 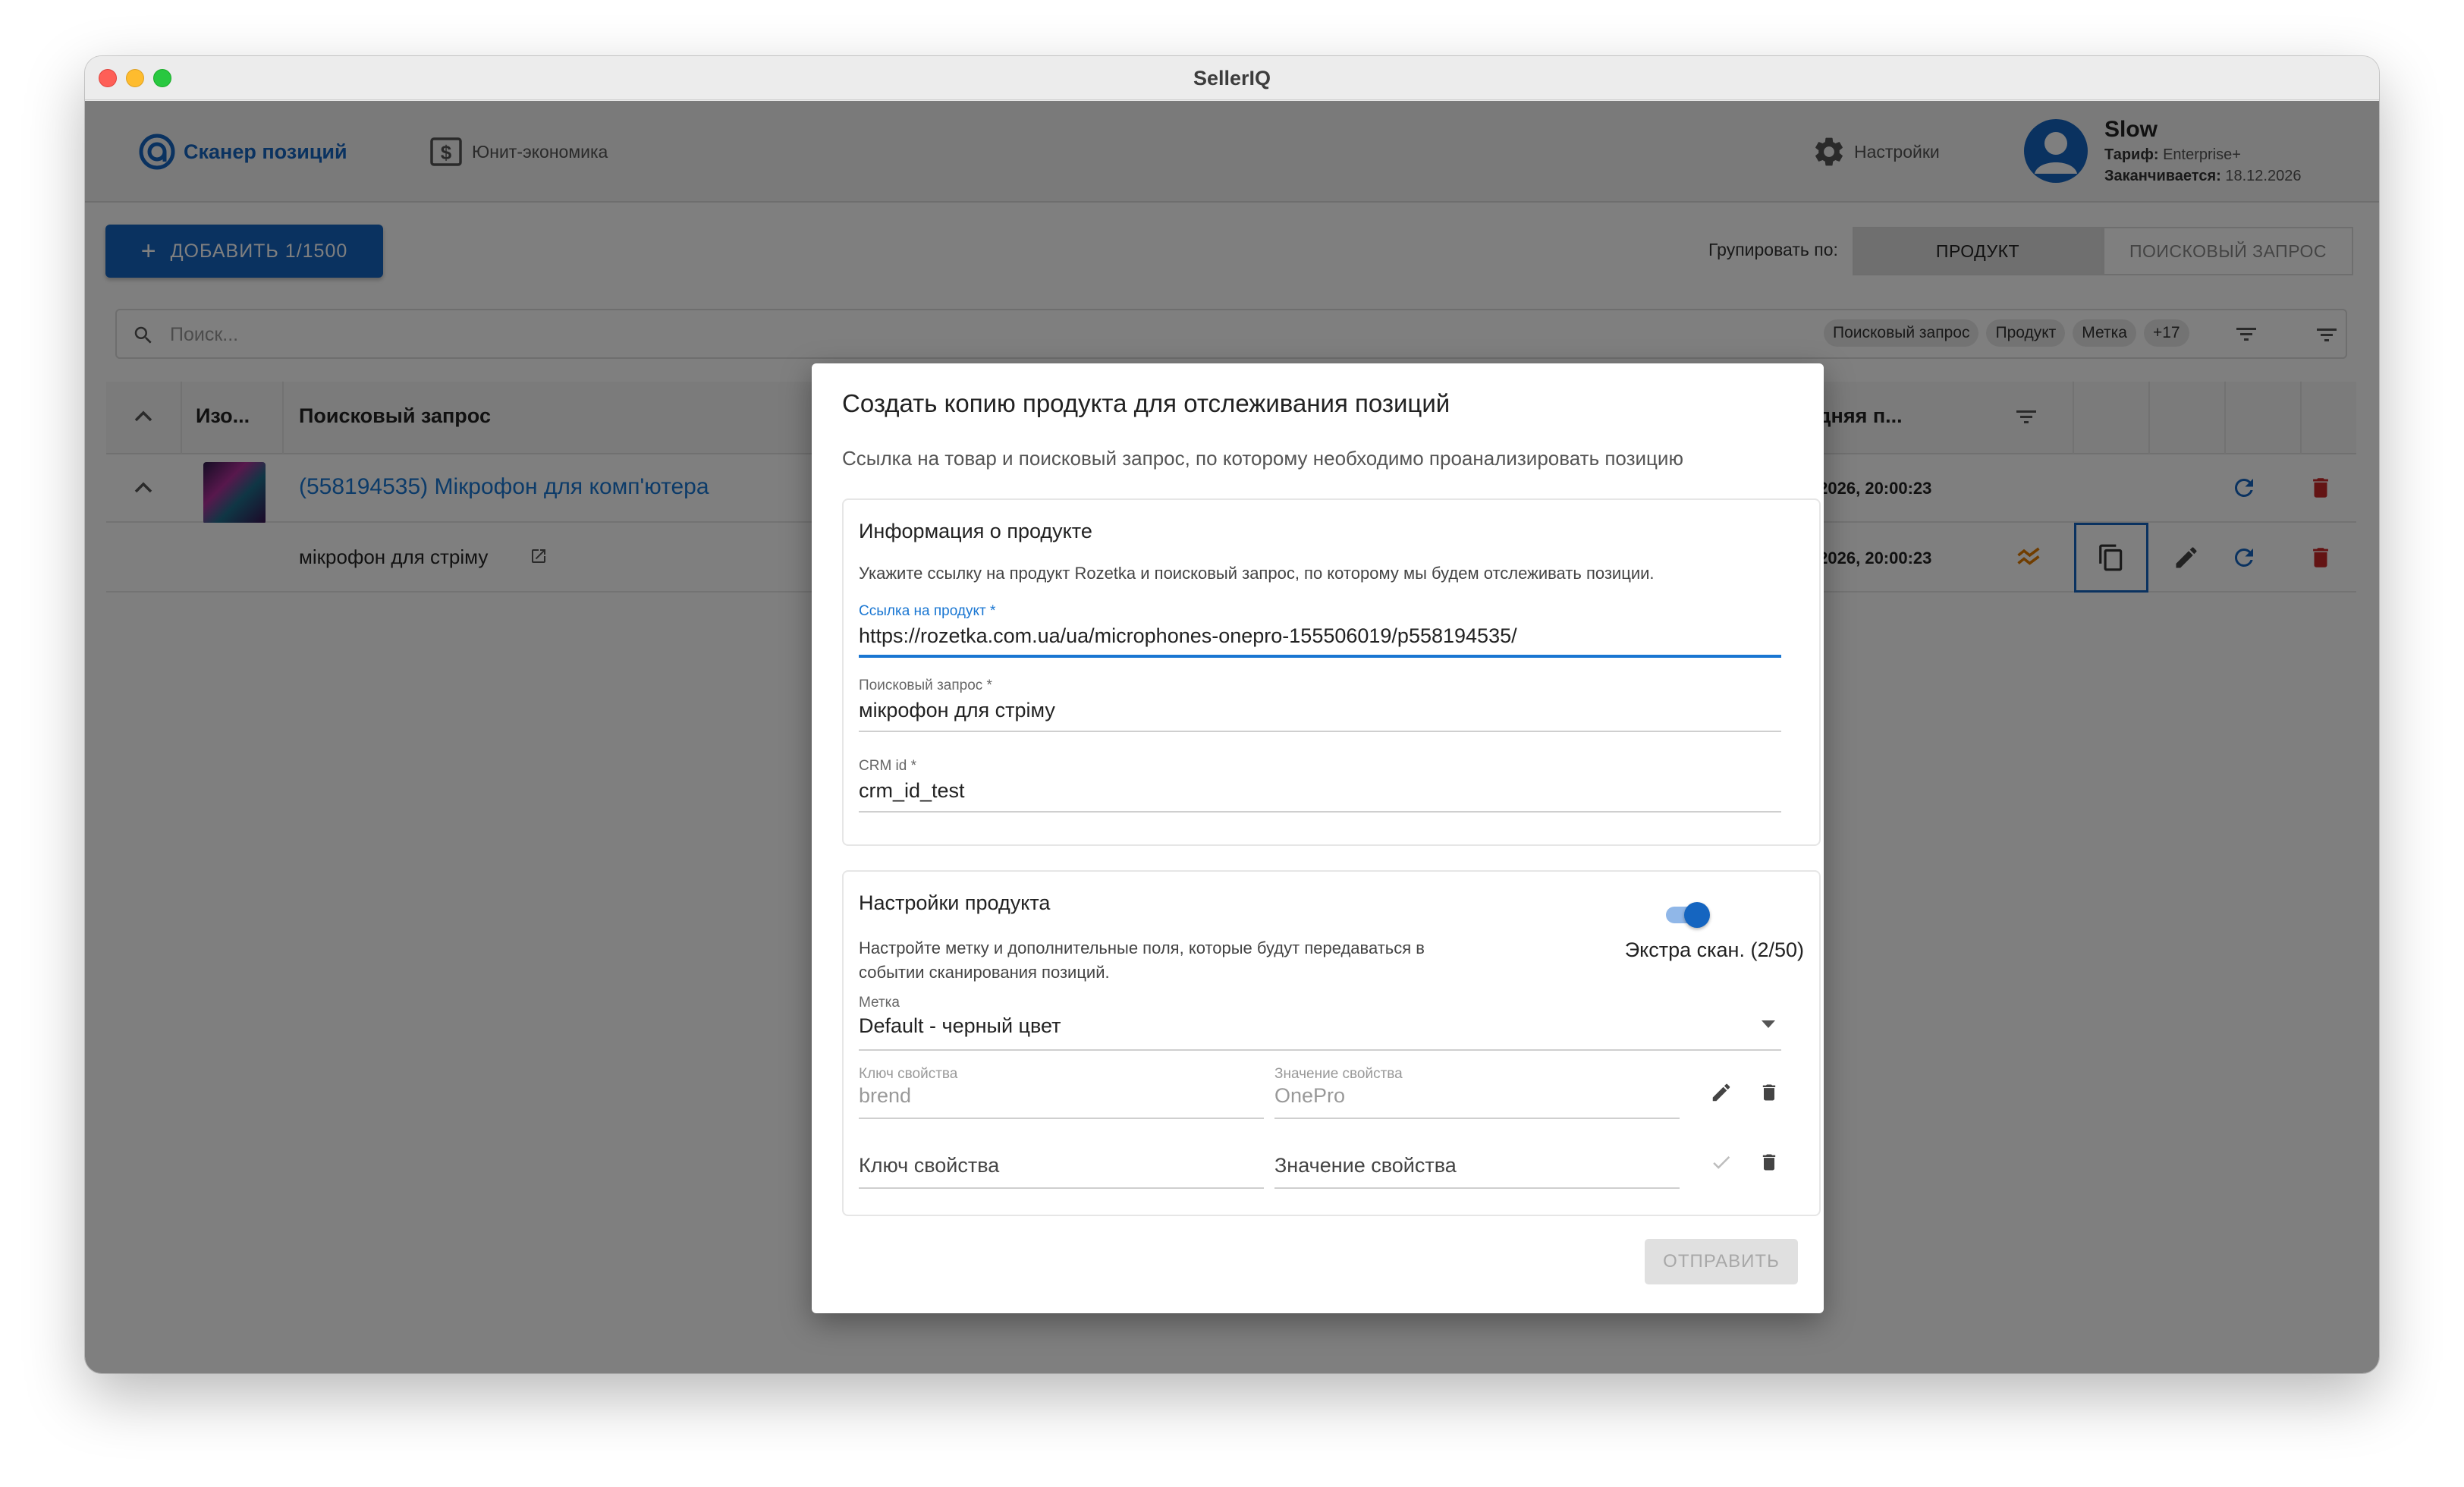 I want to click on edit-property-icon, so click(x=1721, y=1093).